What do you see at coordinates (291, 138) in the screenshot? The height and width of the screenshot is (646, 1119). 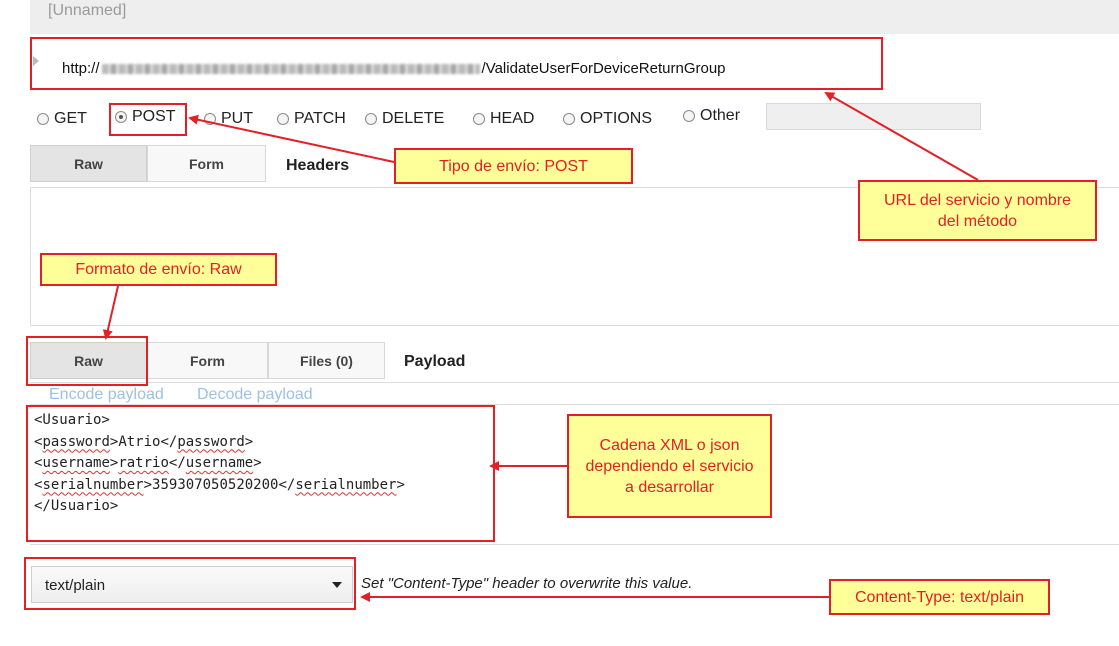 I see `arrow-to-post` at bounding box center [291, 138].